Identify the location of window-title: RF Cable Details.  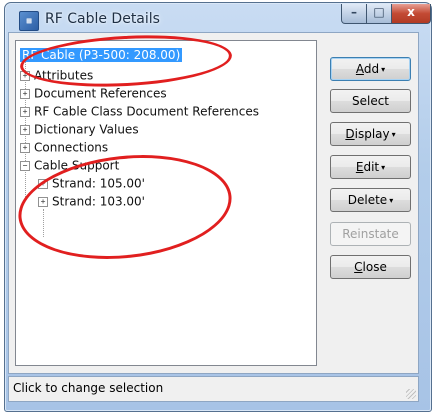
(102, 19).